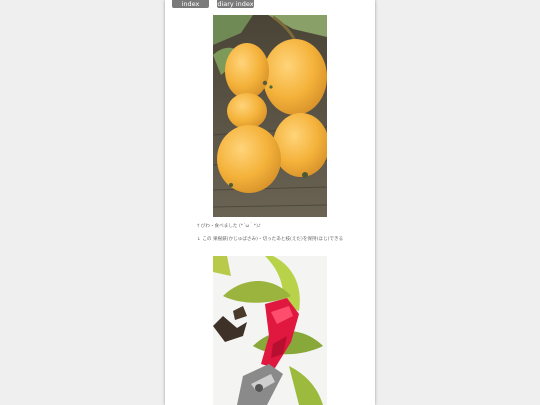  I want to click on loquat-illustration, so click(270, 116).